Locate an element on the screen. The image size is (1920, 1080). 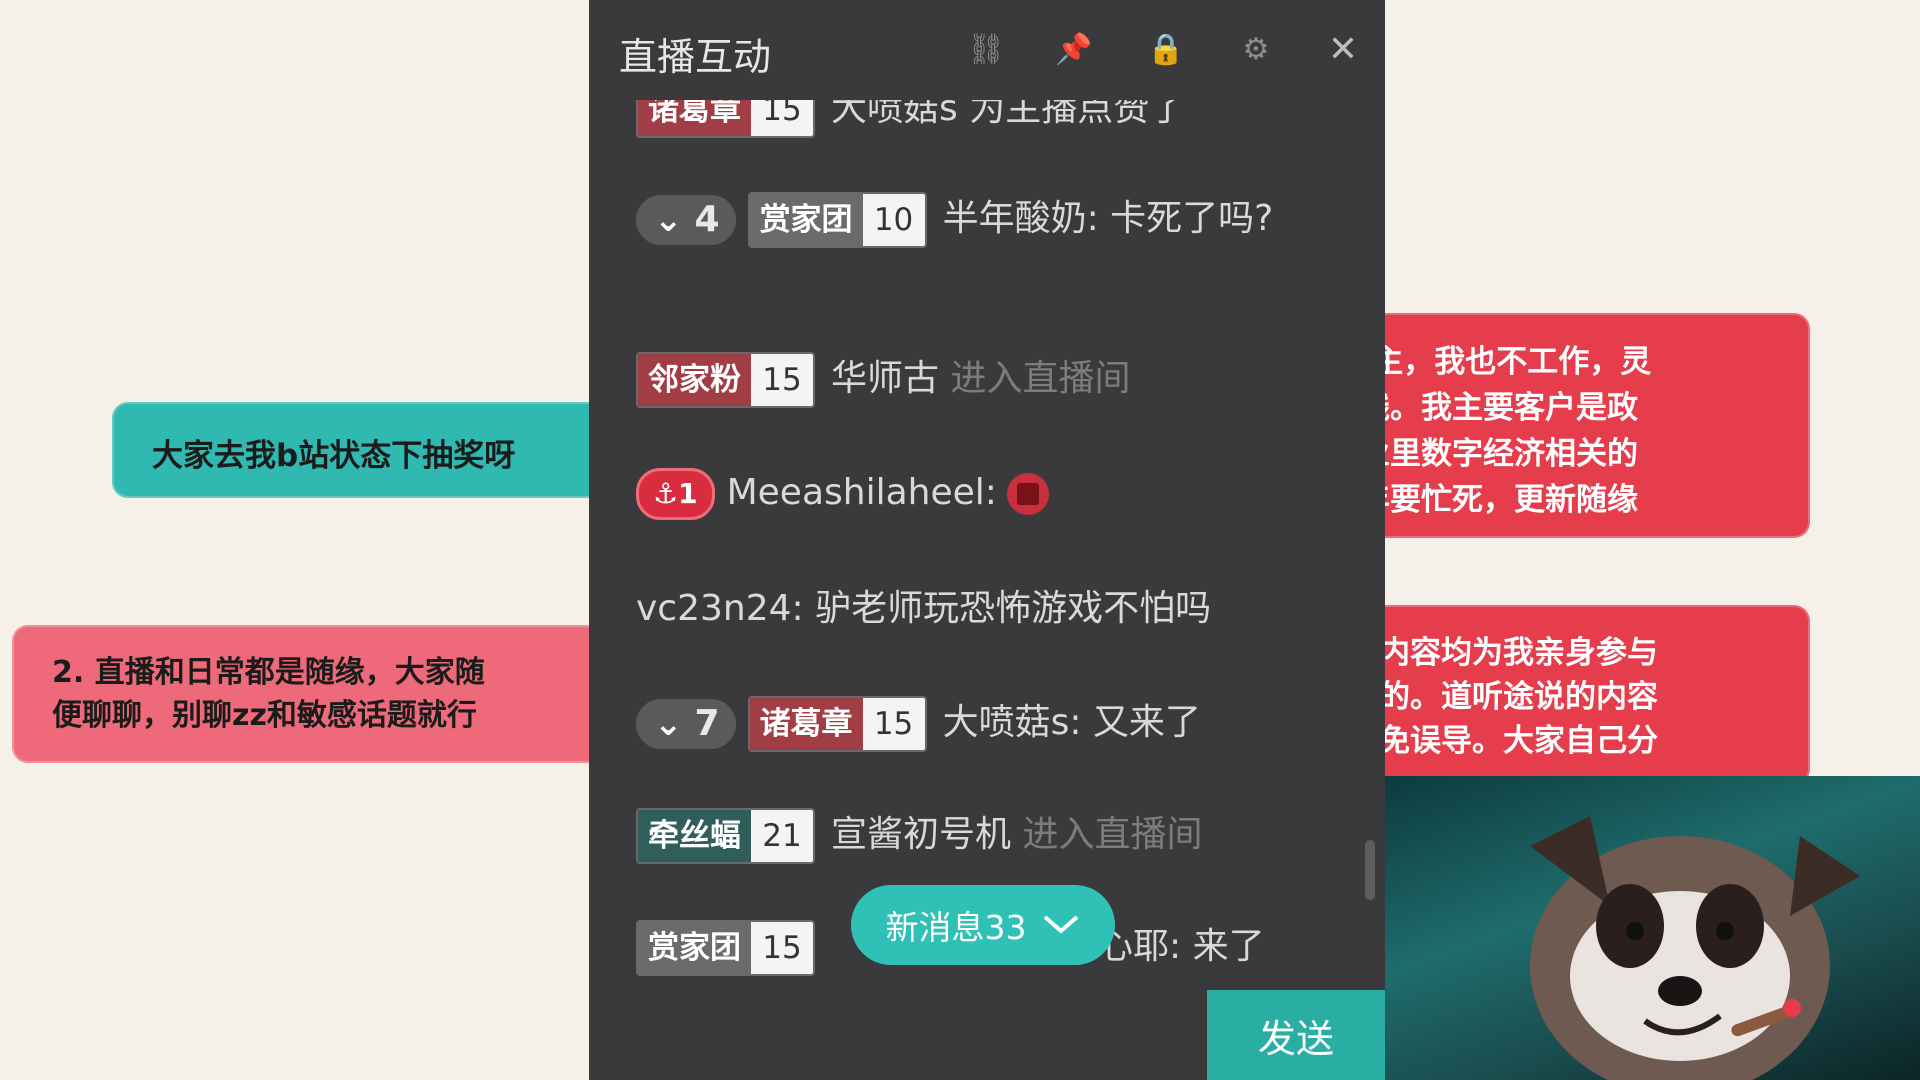
close-icon: ✕ is located at coordinates (1343, 49).